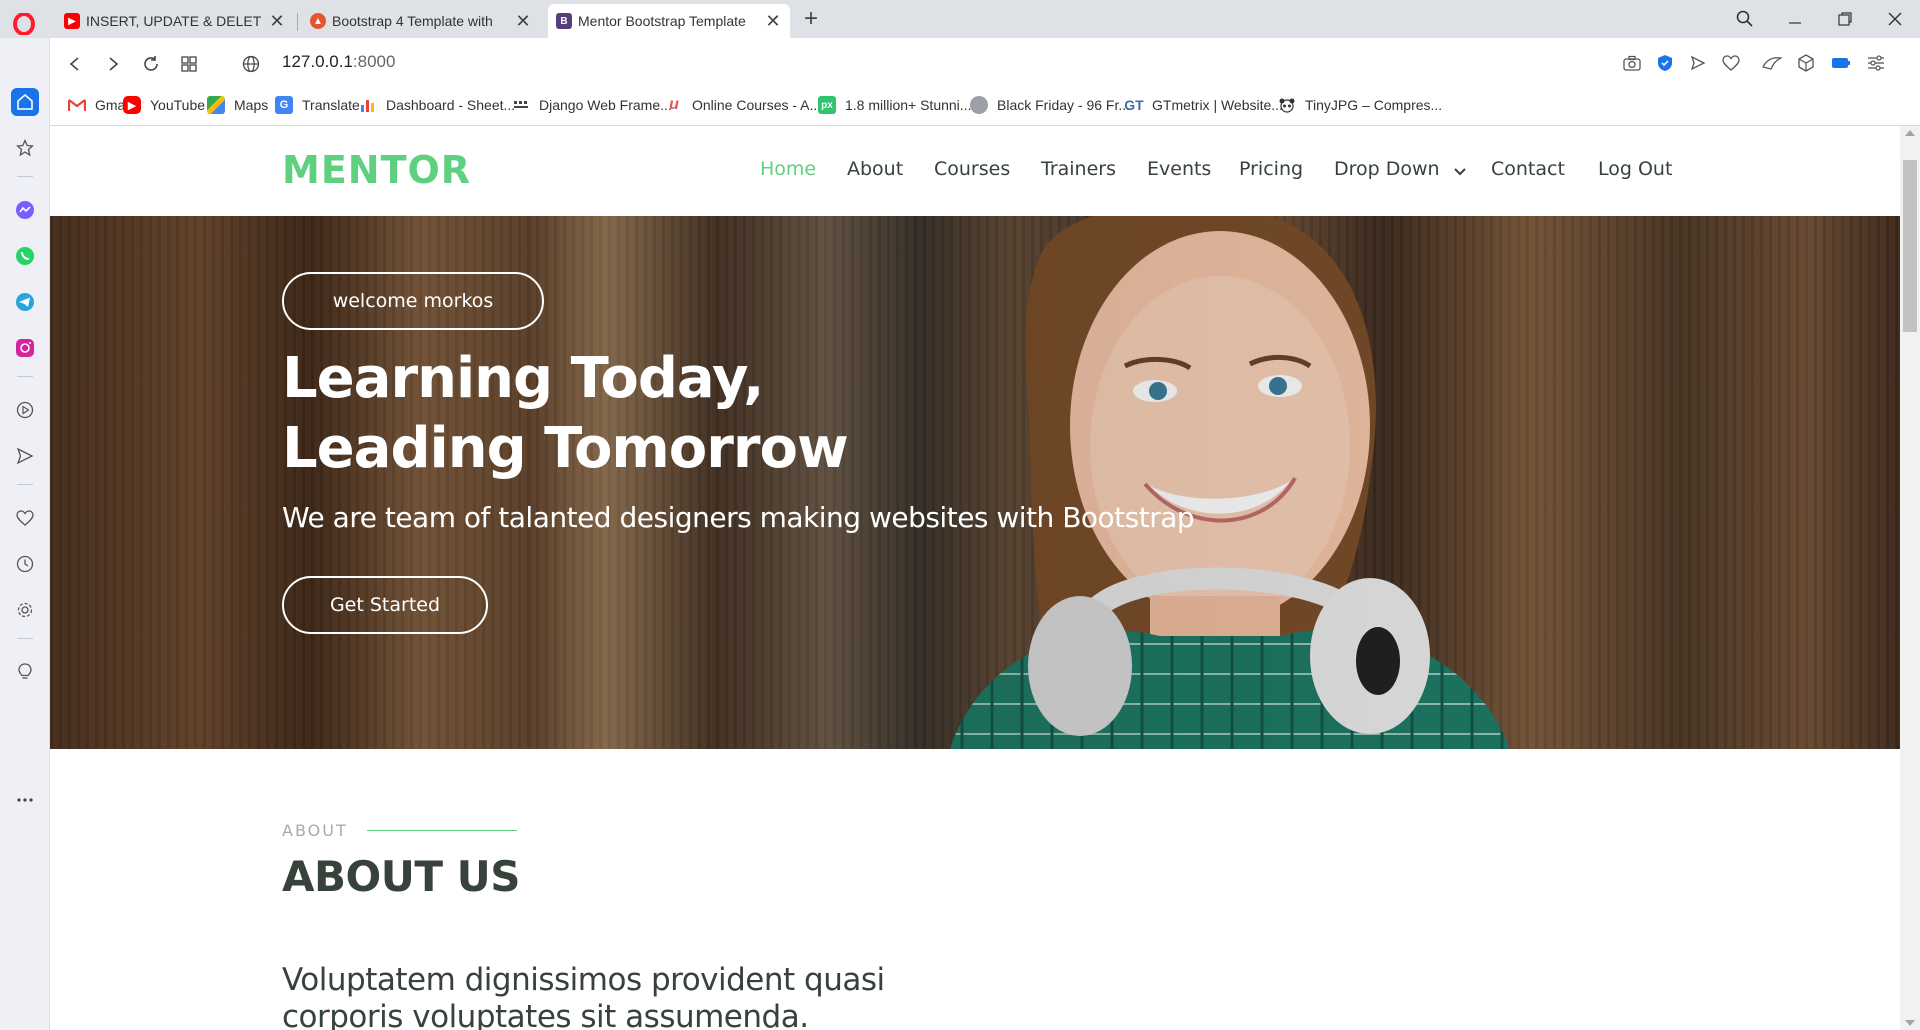 The image size is (1920, 1030). What do you see at coordinates (788, 169) in the screenshot?
I see `nav-home: Home` at bounding box center [788, 169].